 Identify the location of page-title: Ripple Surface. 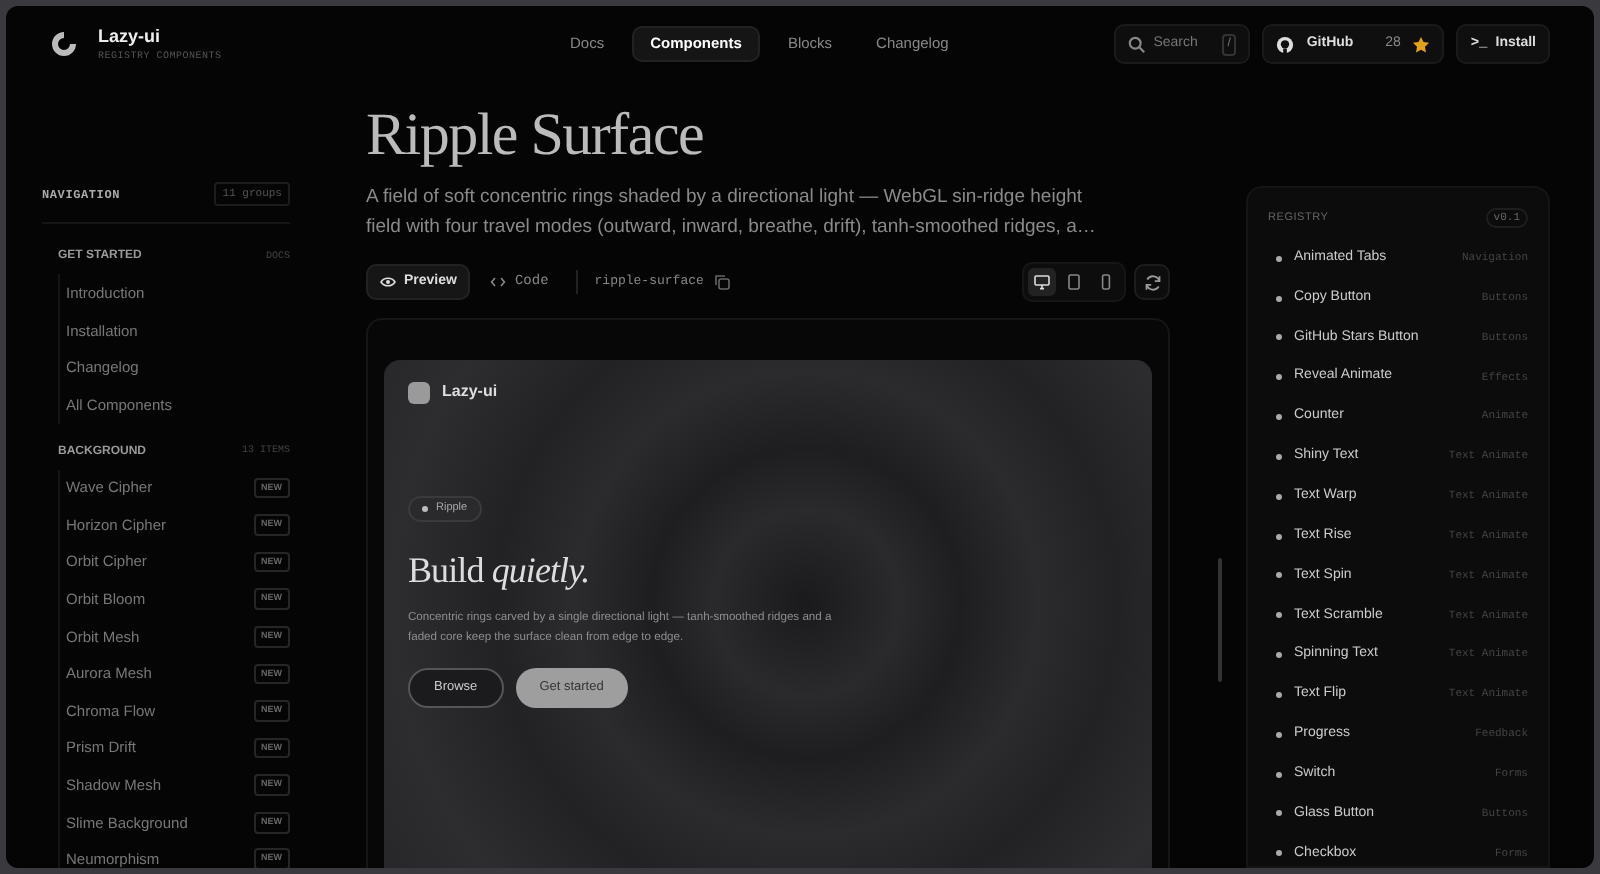
(536, 136).